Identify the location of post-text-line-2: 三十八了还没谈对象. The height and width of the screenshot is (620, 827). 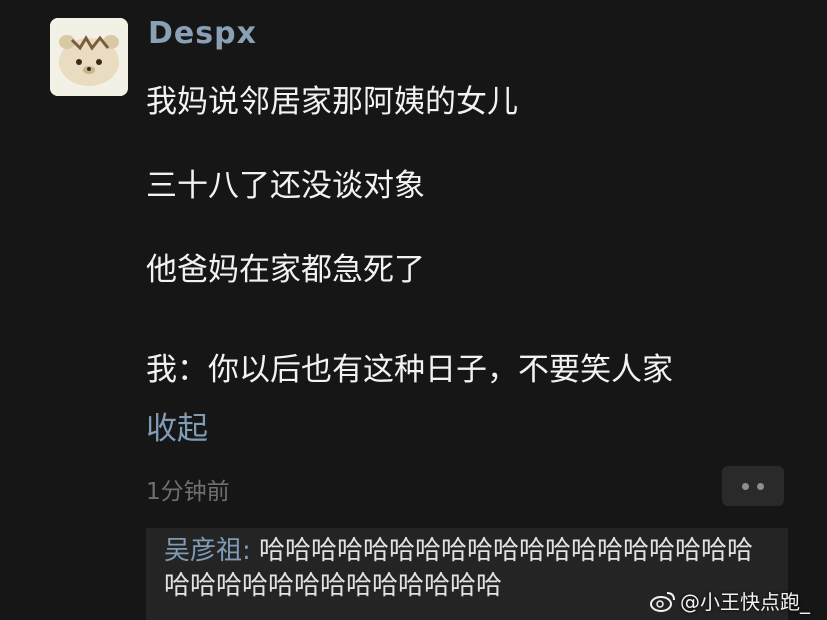
(285, 186).